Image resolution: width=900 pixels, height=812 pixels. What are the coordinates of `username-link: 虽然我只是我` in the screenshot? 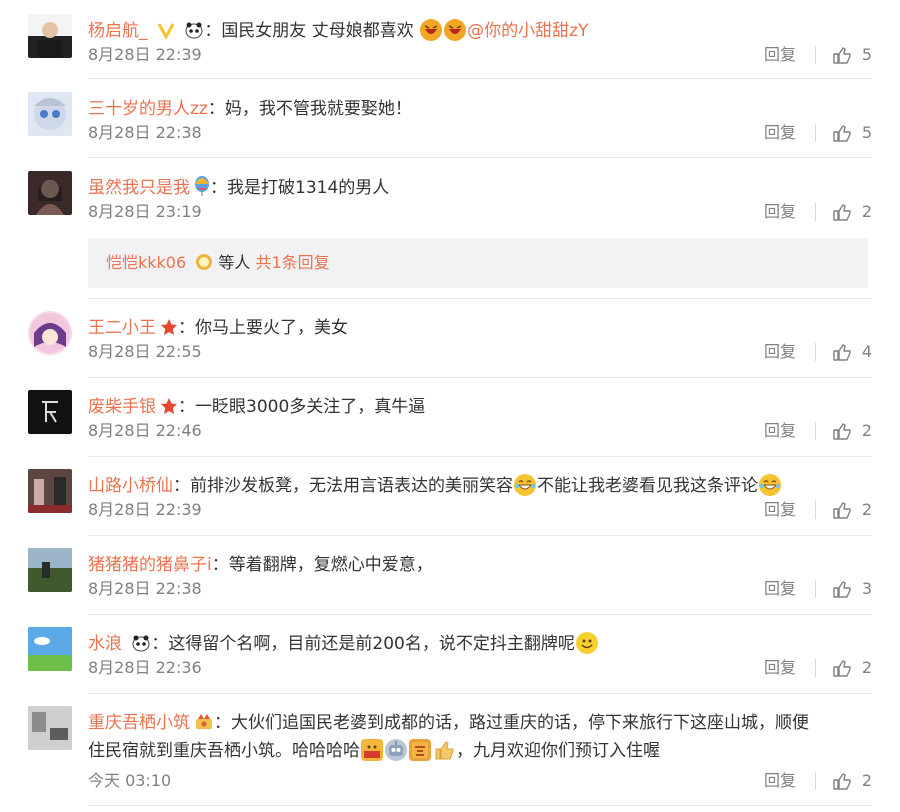 It's located at (139, 188).